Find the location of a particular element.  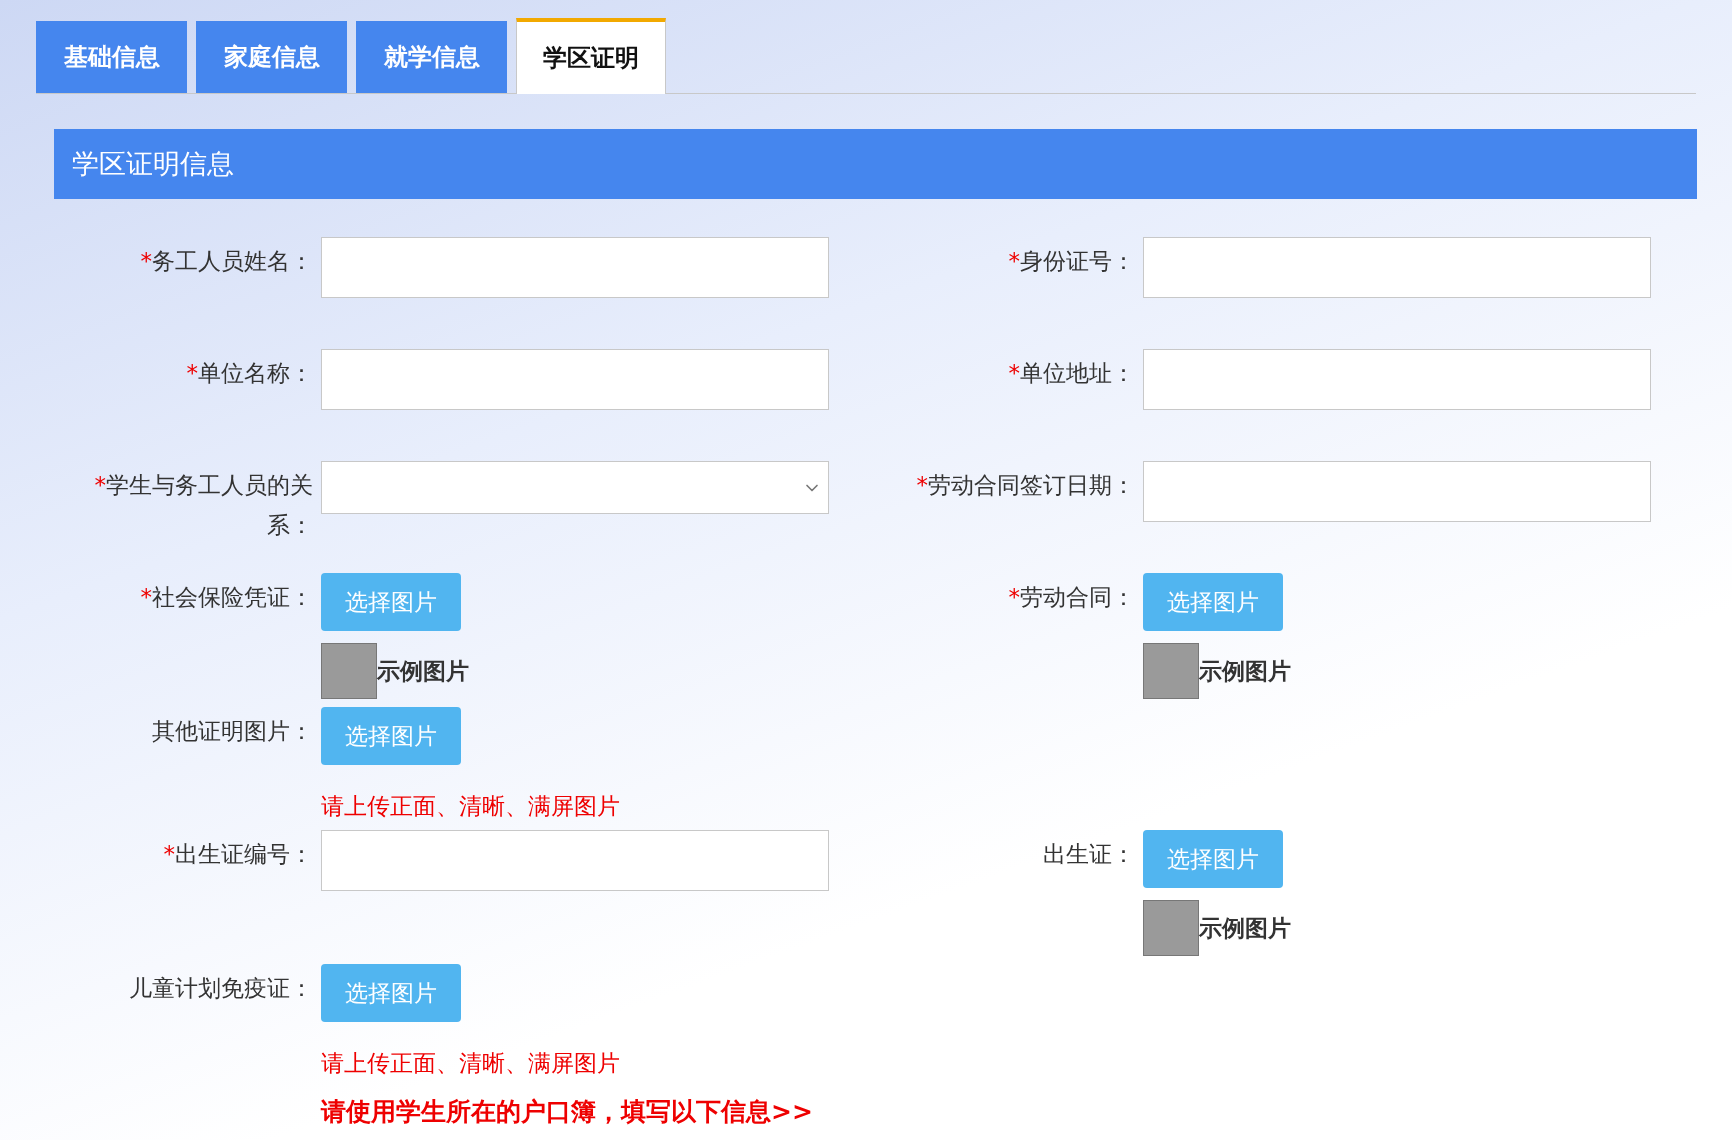

field-label: *单位名称： is located at coordinates (249, 373).